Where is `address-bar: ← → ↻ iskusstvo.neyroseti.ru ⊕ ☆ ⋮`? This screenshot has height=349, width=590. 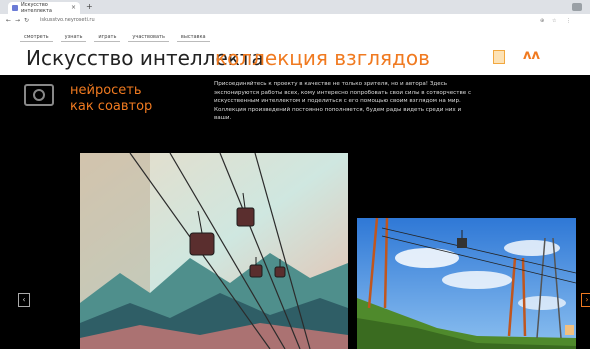
address-bar: ← → ↻ iskusstvo.neyroseti.ru ⊕ ☆ ⋮ is located at coordinates (295, 21).